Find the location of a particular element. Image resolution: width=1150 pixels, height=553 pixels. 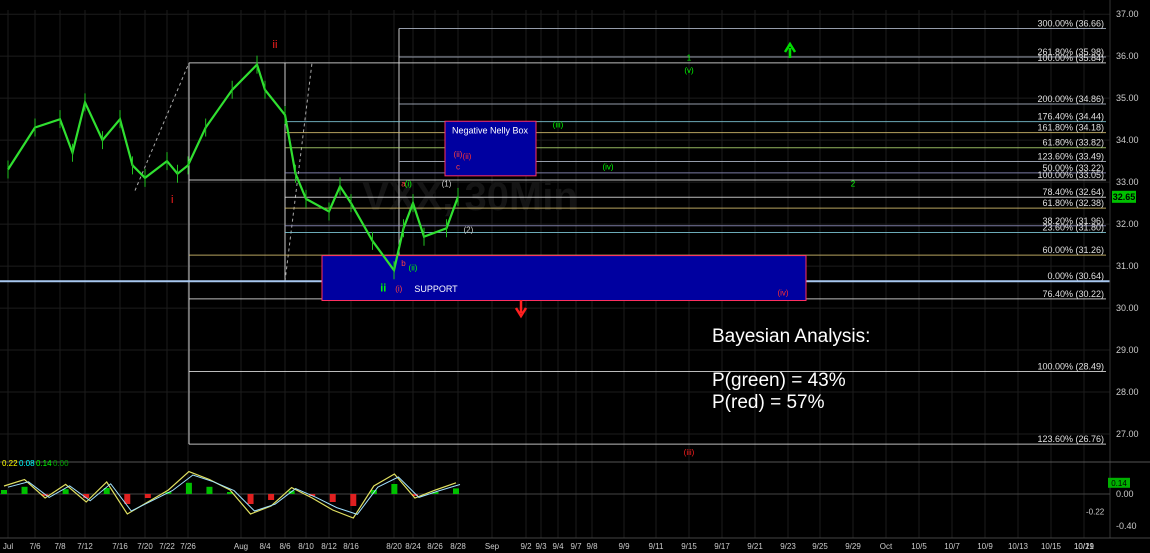

x-axis-tick: 9/17 is located at coordinates (722, 546).